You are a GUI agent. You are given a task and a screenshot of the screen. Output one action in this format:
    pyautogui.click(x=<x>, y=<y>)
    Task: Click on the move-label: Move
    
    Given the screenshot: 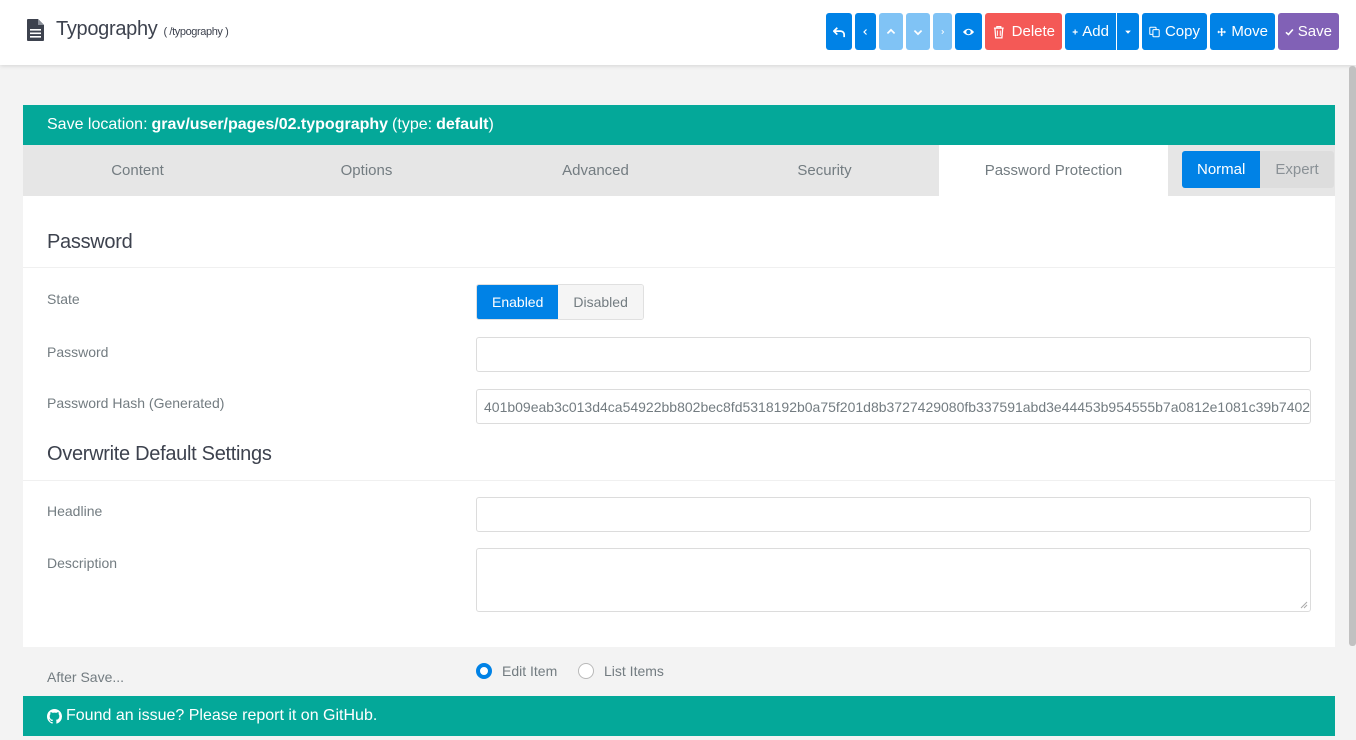 What is the action you would take?
    pyautogui.click(x=1249, y=31)
    